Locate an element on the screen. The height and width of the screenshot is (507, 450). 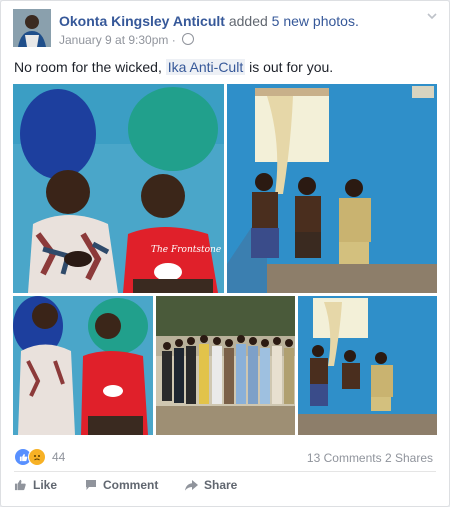
post-action-bar: Like Comment Share is located at coordinates (225, 488).